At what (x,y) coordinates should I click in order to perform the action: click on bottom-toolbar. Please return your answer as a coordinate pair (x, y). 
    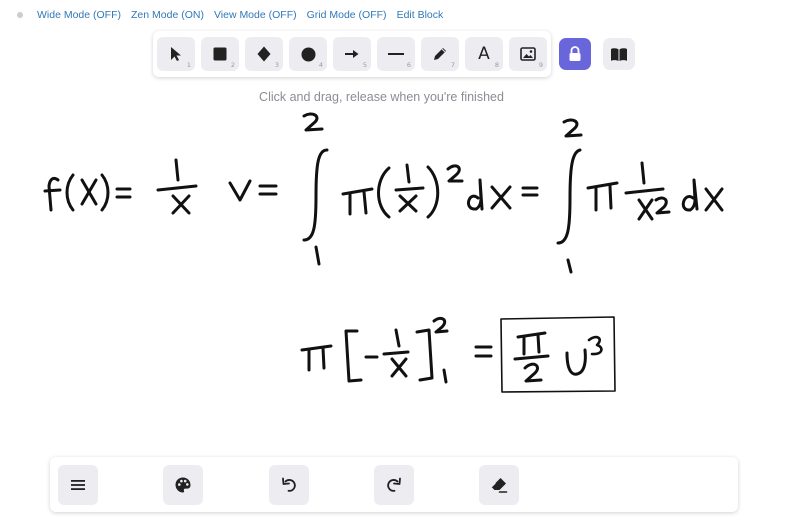
    Looking at the image, I should click on (394, 484).